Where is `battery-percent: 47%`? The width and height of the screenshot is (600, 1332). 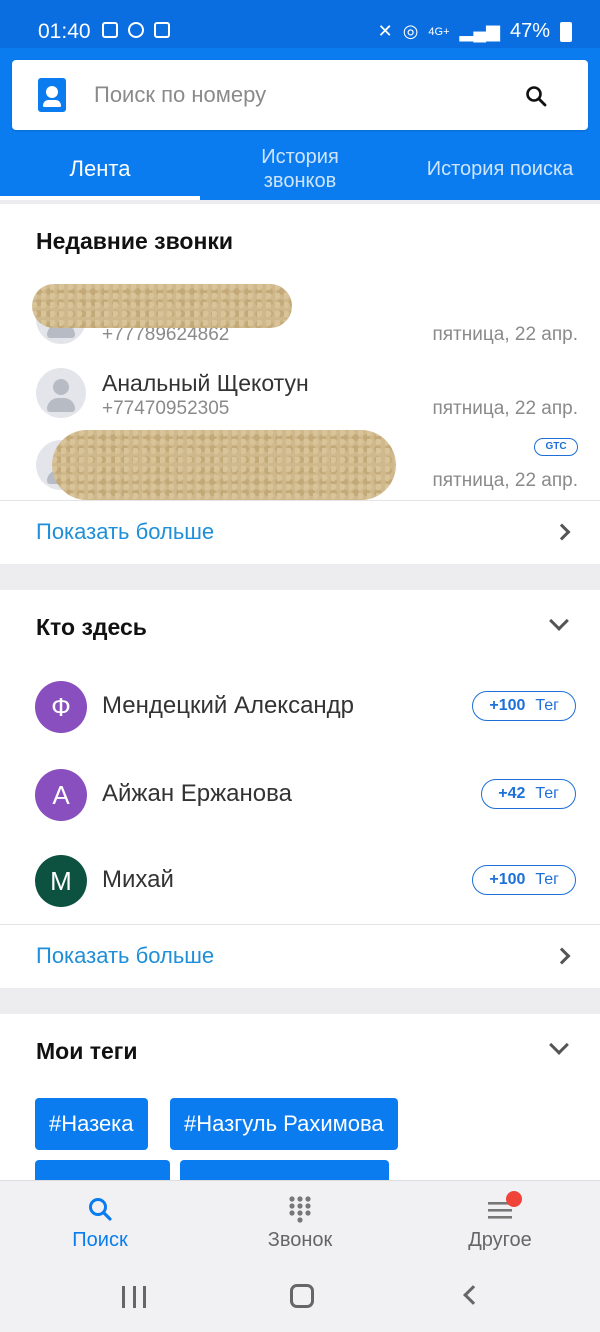 battery-percent: 47% is located at coordinates (529, 31).